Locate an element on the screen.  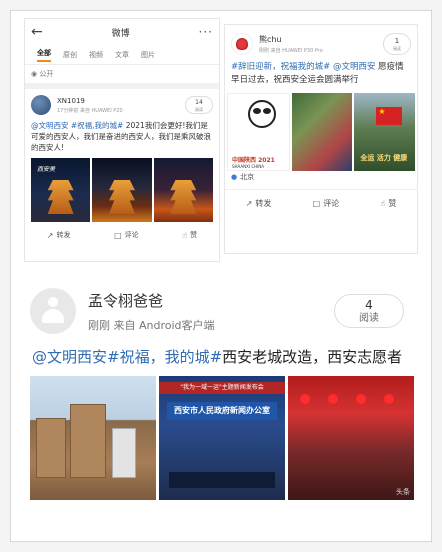
read-count-badge: 14 阅读 is located at coordinates (199, 105).